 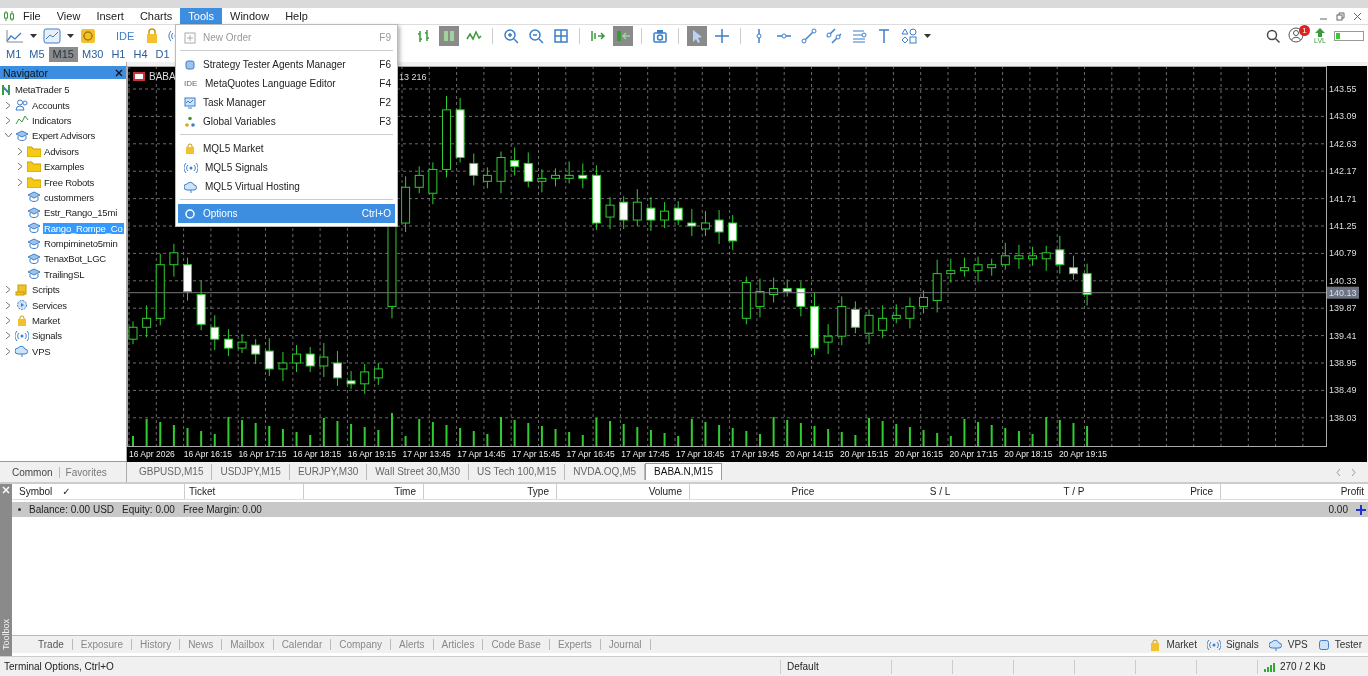 What do you see at coordinates (47, 336) in the screenshot?
I see `tree-item: Signals` at bounding box center [47, 336].